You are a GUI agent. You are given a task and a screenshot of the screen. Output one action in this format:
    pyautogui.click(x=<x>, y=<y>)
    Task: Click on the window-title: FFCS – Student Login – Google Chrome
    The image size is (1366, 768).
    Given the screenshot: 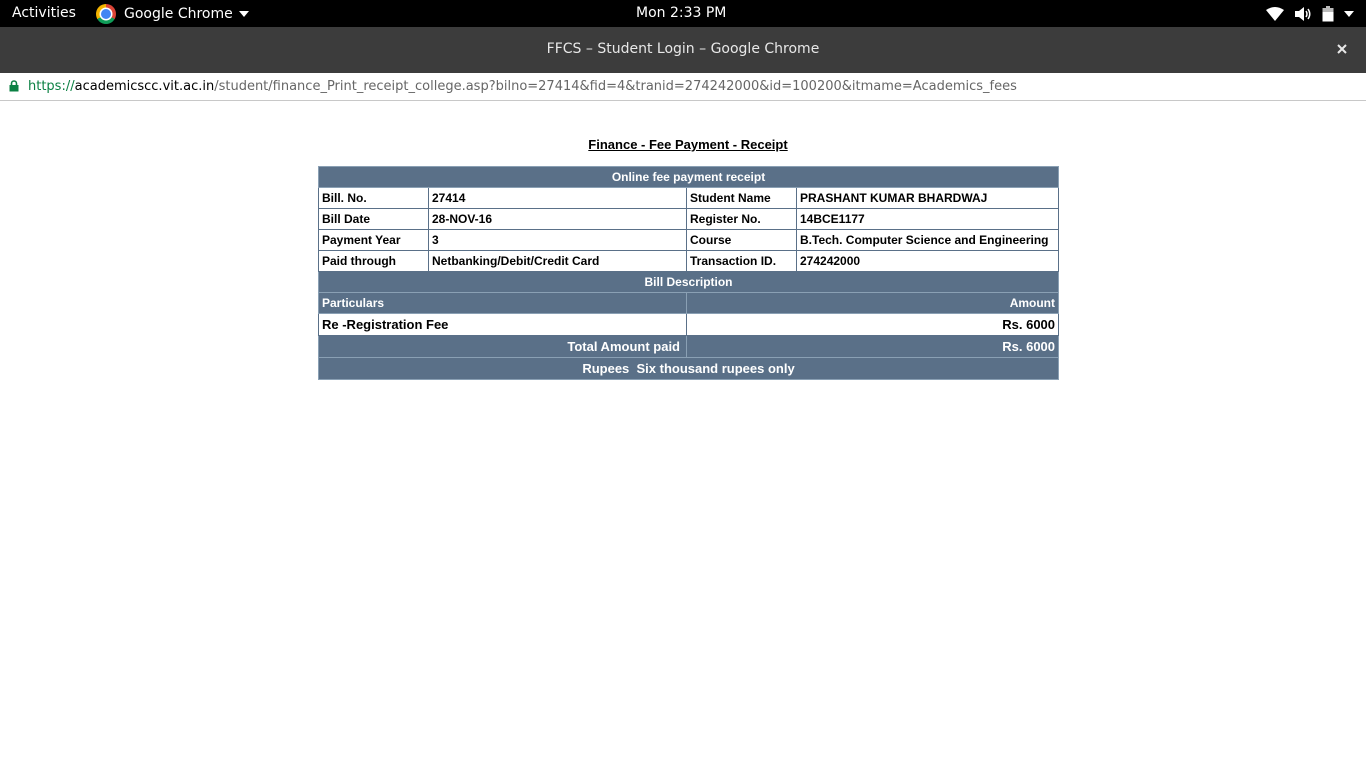 What is the action you would take?
    pyautogui.click(x=683, y=49)
    